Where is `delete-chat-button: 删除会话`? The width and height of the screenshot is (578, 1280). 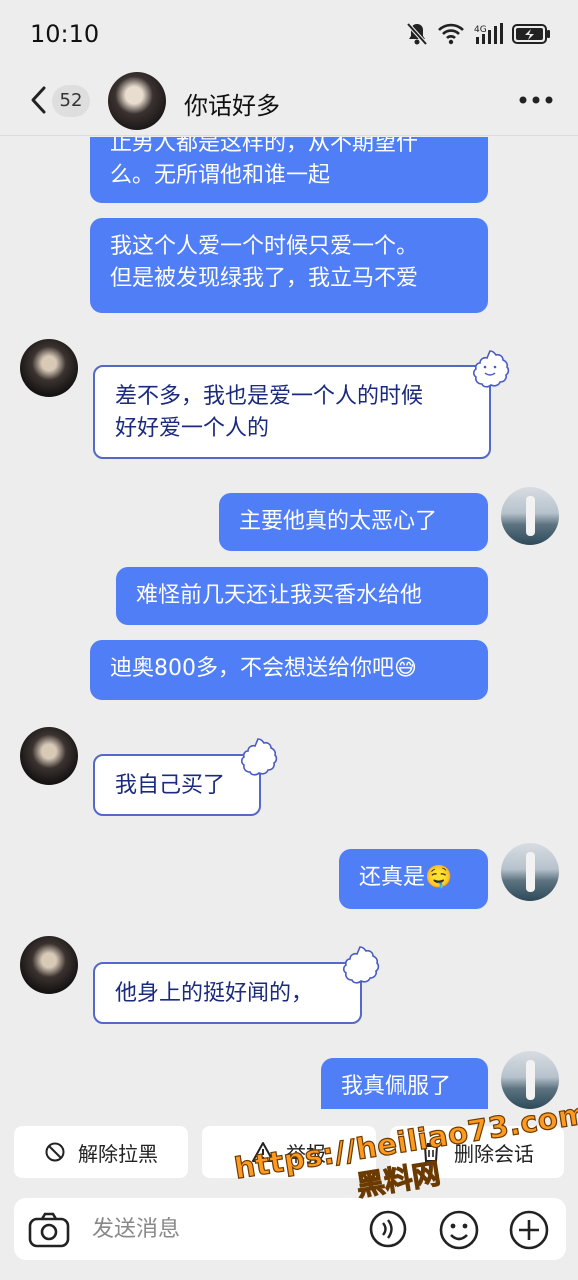
delete-chat-button: 删除会话 is located at coordinates (477, 1152).